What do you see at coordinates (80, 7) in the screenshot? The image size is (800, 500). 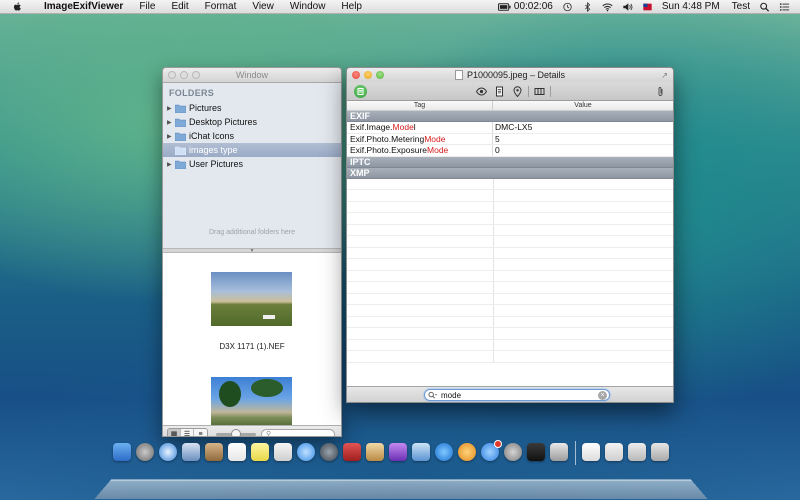 I see `menu-app-name: ImageExifViewer` at bounding box center [80, 7].